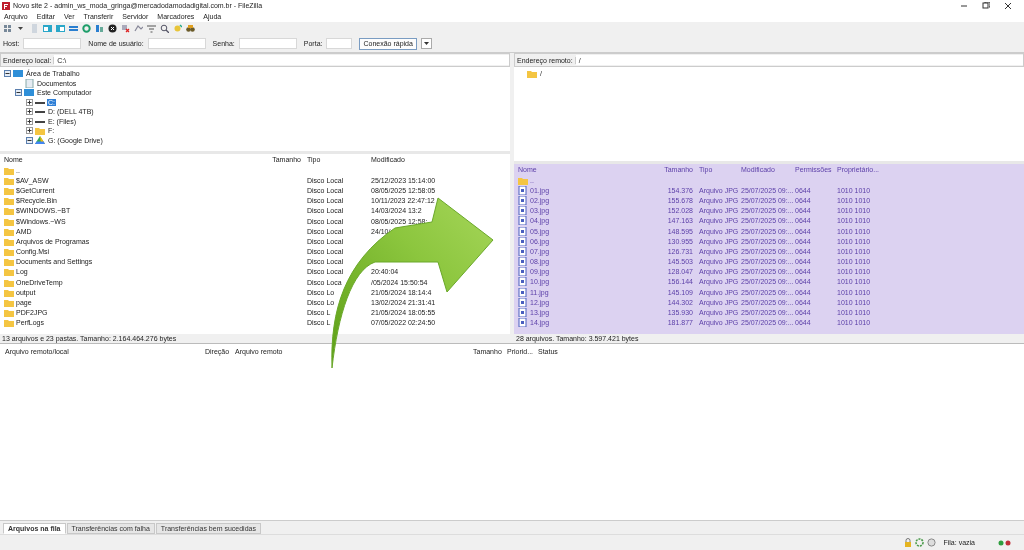  I want to click on refresh-icon, so click(86, 28).